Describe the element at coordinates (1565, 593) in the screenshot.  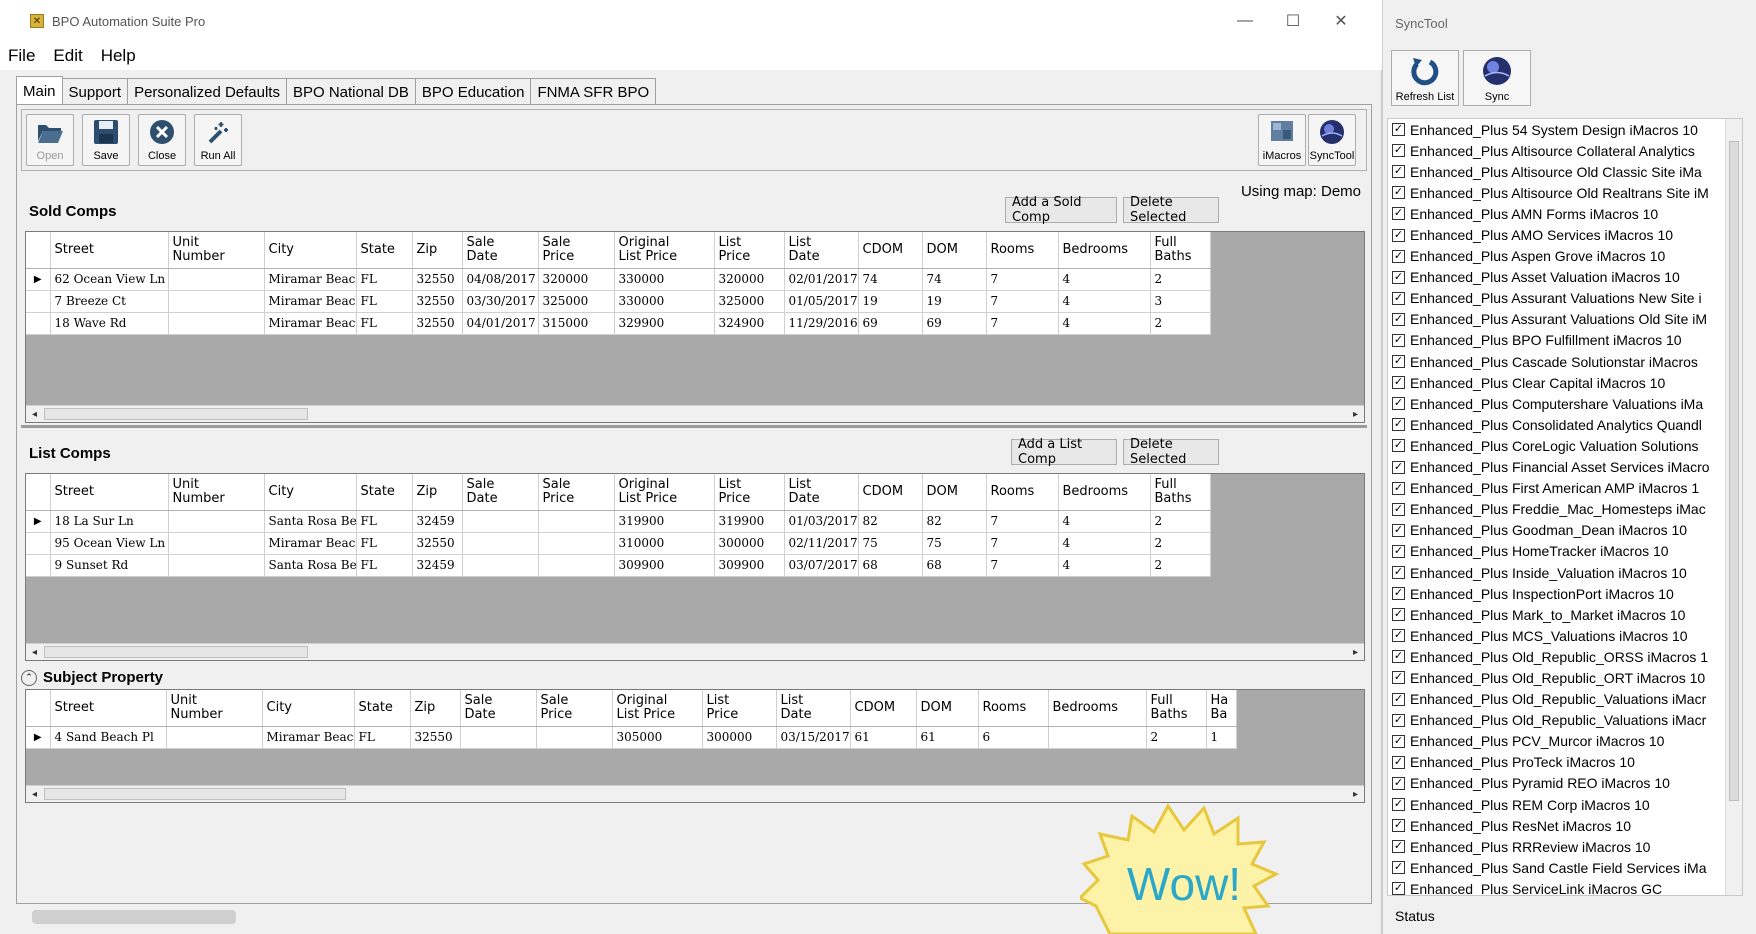
I see `macro-list-item: ✓ Enhanced_Plus InspectionPort iMacros 10` at that location.